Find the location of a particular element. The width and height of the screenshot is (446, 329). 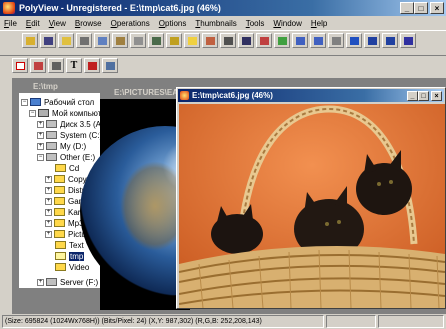

desktop-icon is located at coordinates (35, 102).